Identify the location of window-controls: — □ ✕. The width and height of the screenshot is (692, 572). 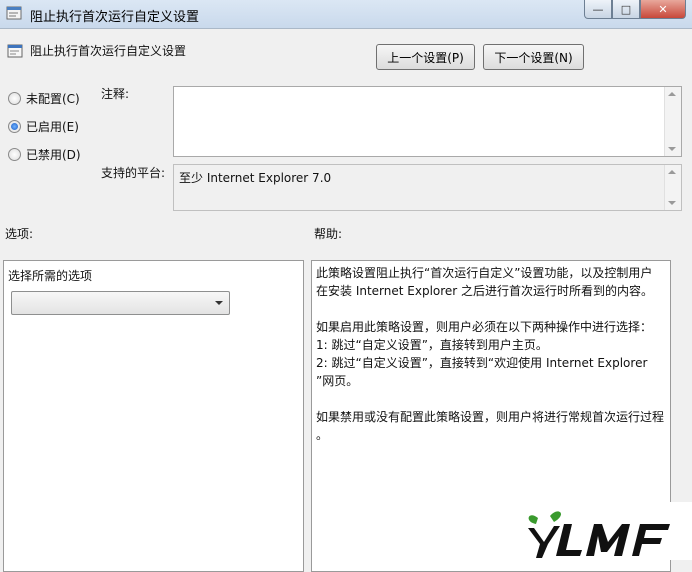
(635, 10).